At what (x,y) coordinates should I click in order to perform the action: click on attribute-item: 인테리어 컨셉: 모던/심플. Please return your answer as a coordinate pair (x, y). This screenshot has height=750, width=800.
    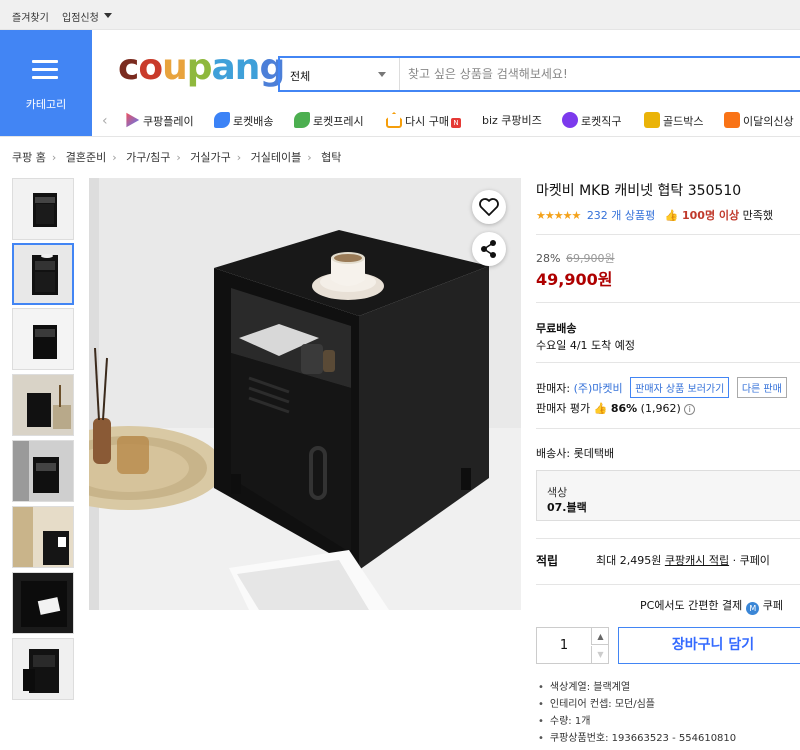
    Looking at the image, I should click on (637, 703).